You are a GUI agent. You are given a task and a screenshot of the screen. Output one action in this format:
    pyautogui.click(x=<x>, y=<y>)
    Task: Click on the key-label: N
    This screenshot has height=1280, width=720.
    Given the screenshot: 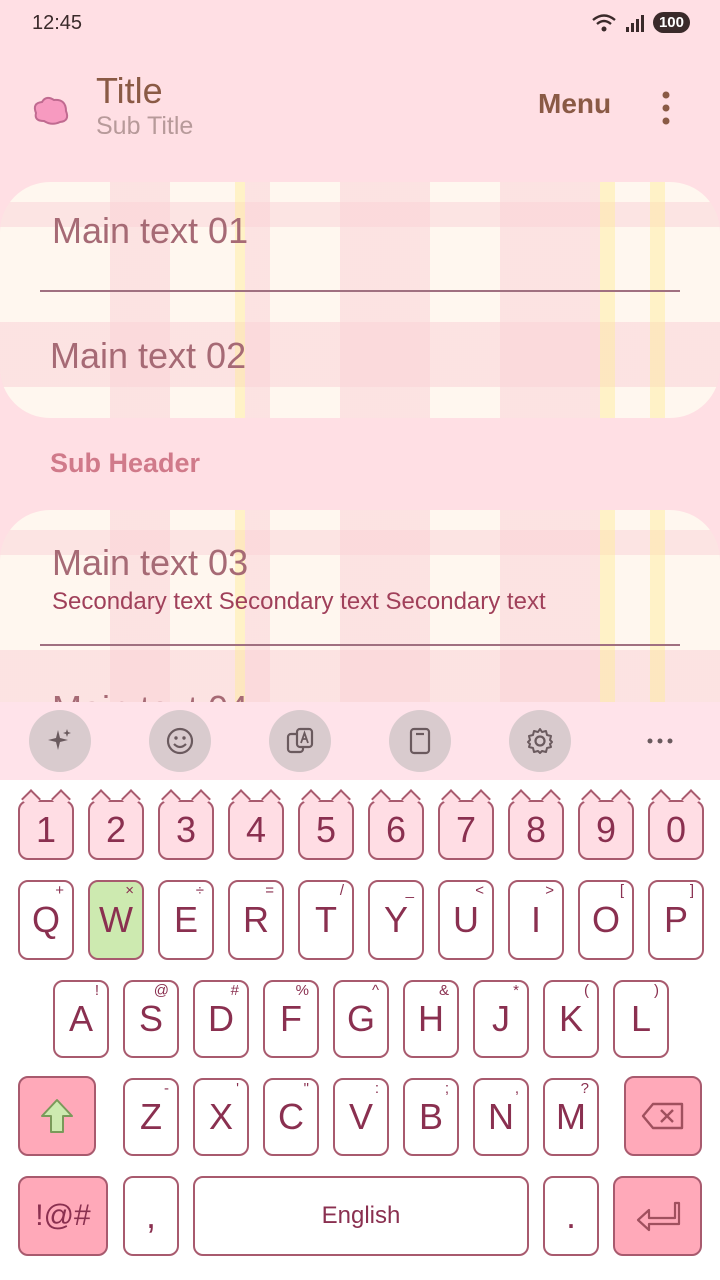 What is the action you would take?
    pyautogui.click(x=501, y=1116)
    